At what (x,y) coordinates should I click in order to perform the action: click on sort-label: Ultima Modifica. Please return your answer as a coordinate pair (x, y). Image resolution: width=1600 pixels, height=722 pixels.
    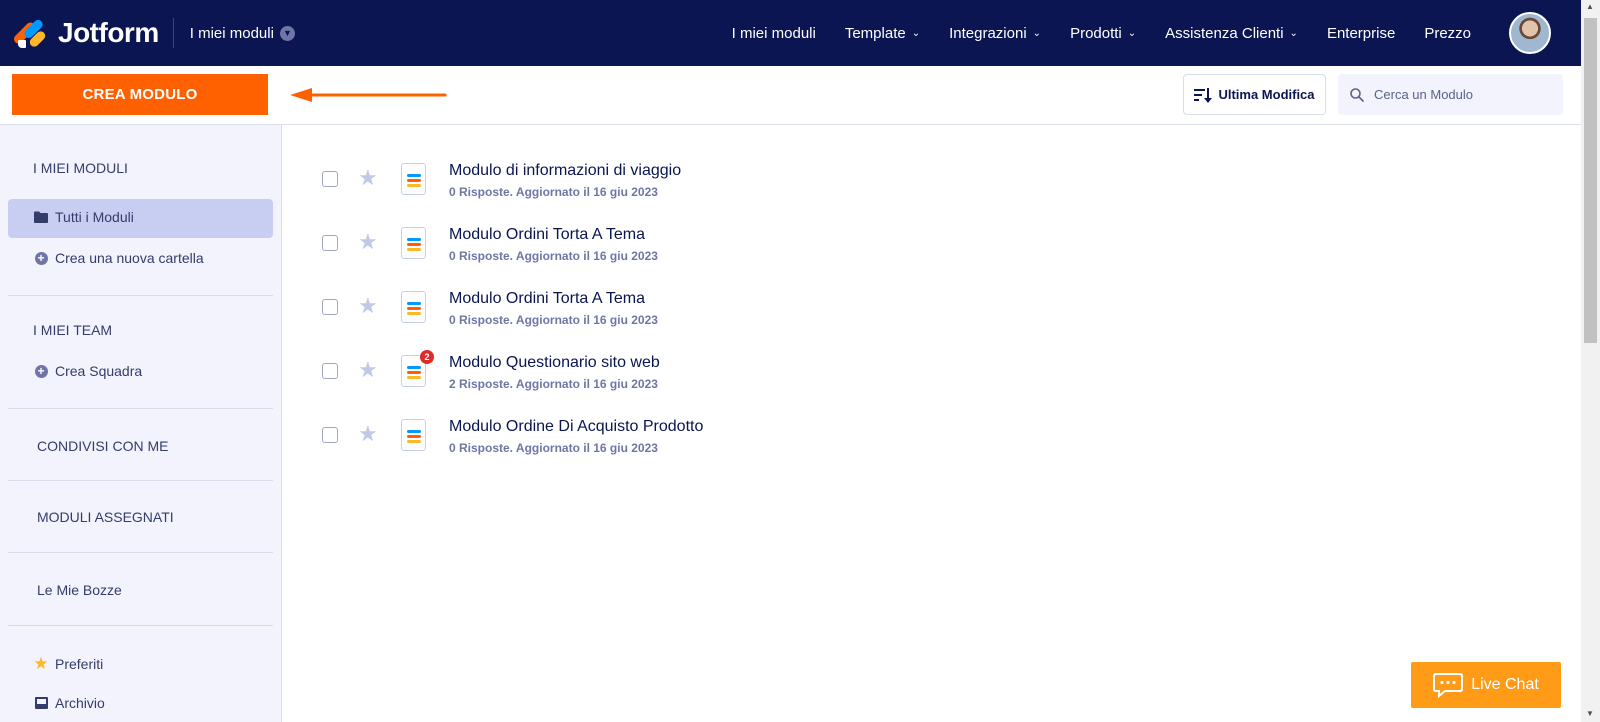
    Looking at the image, I should click on (1266, 94).